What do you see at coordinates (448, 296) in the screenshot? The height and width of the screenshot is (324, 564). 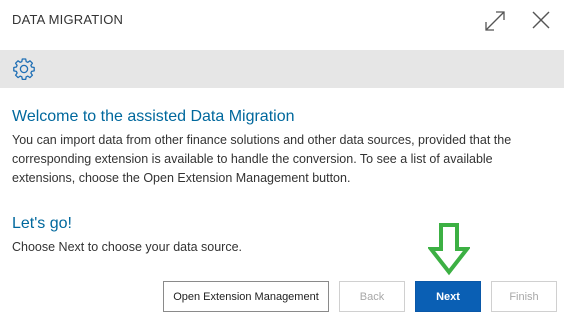 I see `next-button: Next` at bounding box center [448, 296].